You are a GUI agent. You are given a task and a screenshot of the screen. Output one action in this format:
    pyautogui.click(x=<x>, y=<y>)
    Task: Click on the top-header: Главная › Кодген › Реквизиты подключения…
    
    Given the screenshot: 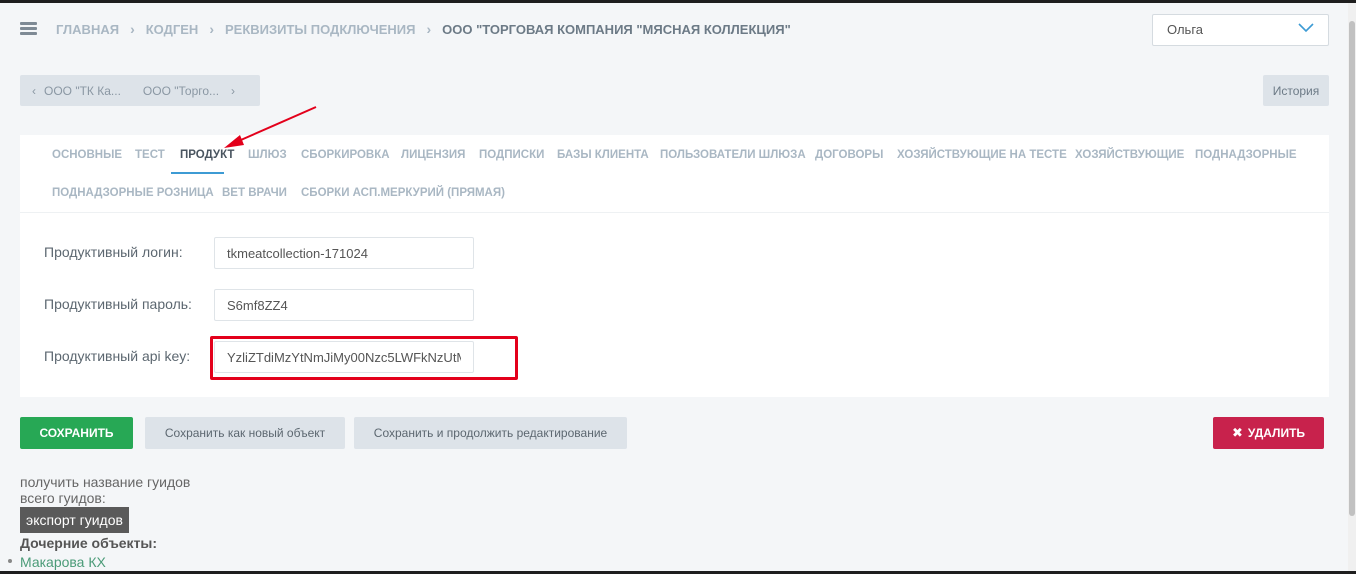 What is the action you would take?
    pyautogui.click(x=674, y=29)
    